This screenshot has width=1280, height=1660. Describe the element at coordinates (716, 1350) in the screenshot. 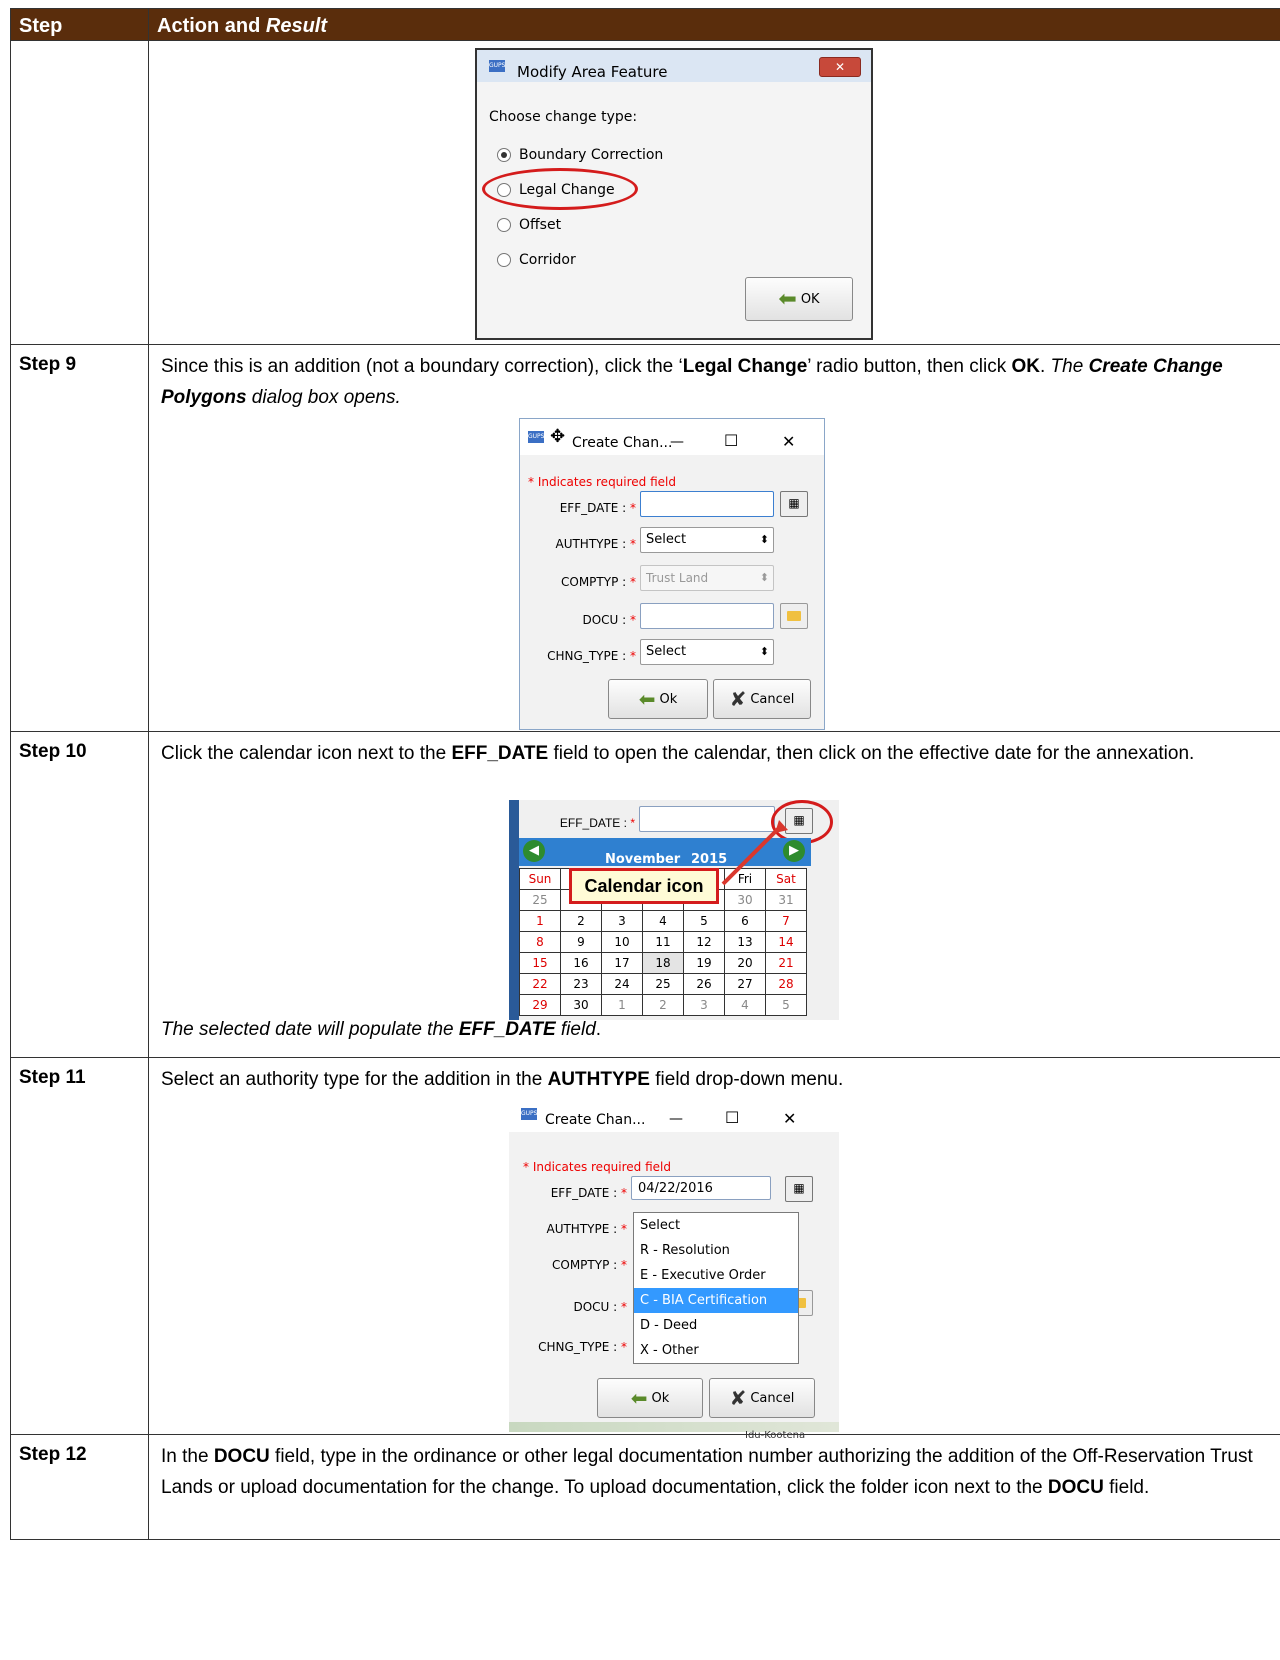

I see `dropdown-option: X - Other` at that location.